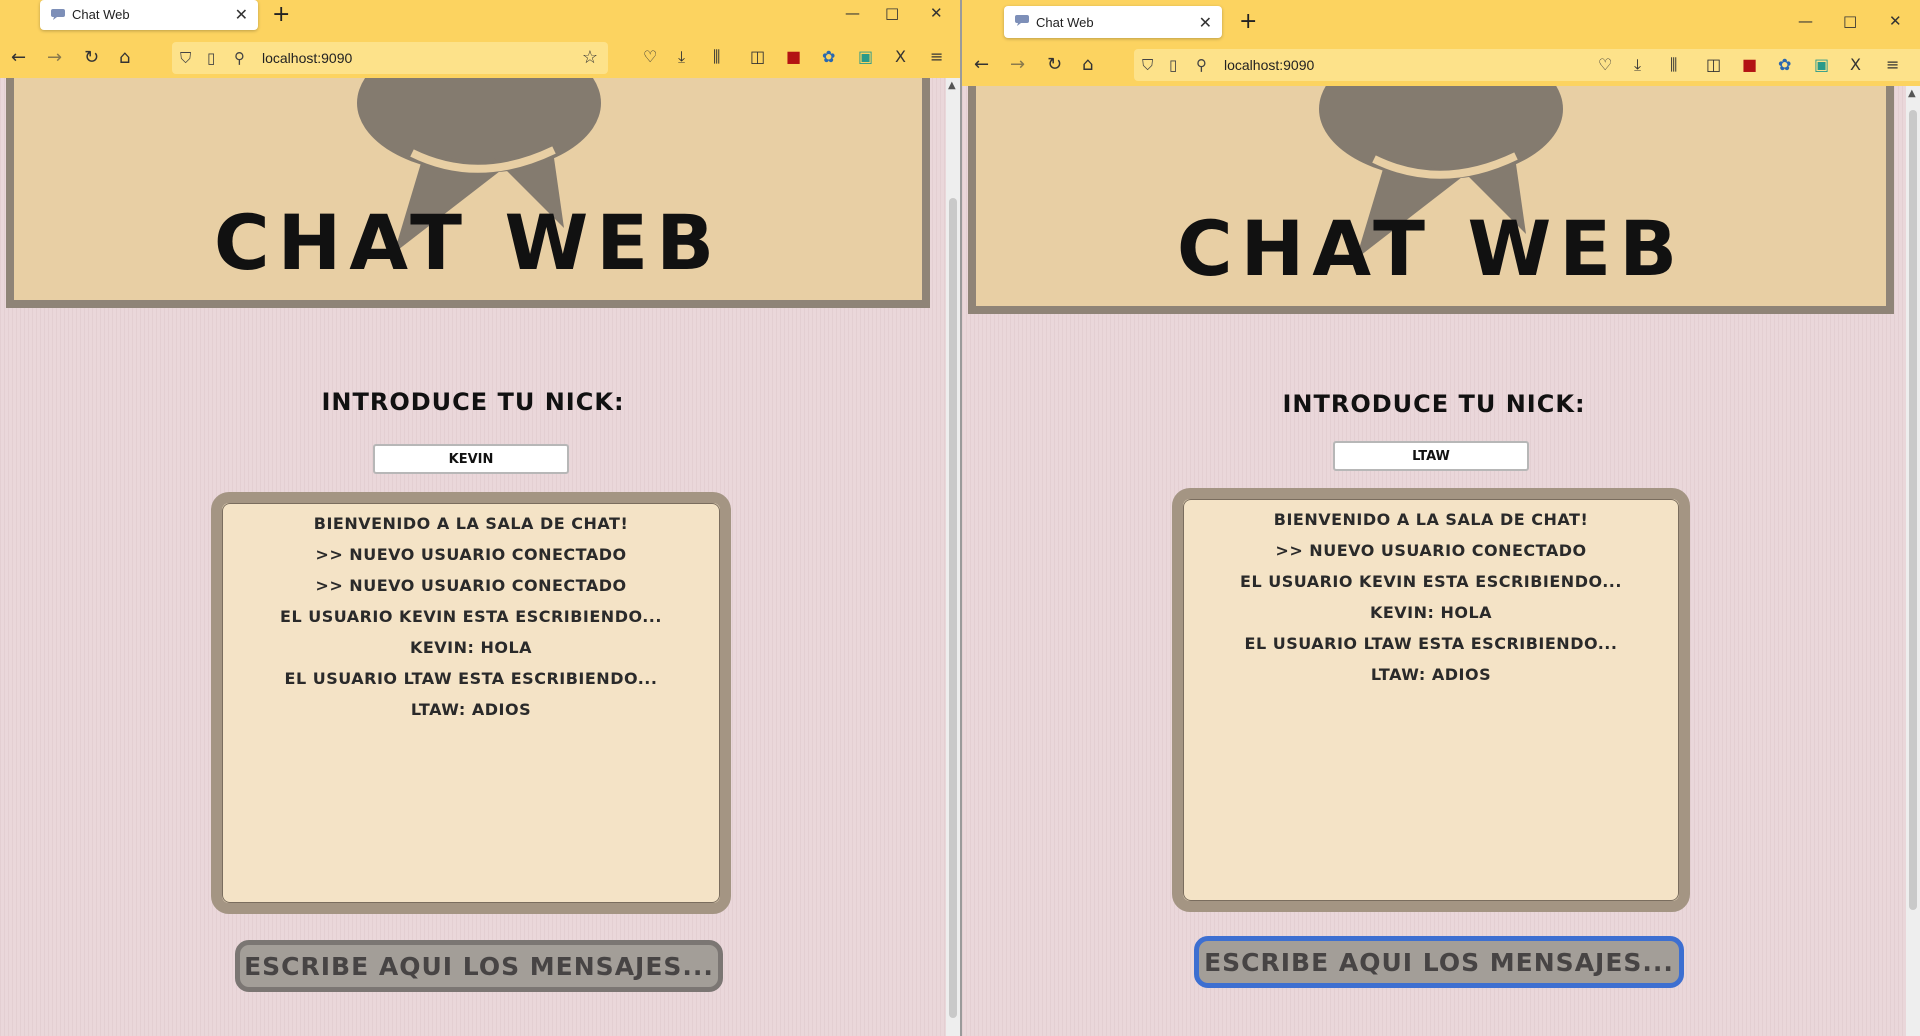 The height and width of the screenshot is (1036, 1920). What do you see at coordinates (590, 57) in the screenshot?
I see `bookmark-star-icon: ☆` at bounding box center [590, 57].